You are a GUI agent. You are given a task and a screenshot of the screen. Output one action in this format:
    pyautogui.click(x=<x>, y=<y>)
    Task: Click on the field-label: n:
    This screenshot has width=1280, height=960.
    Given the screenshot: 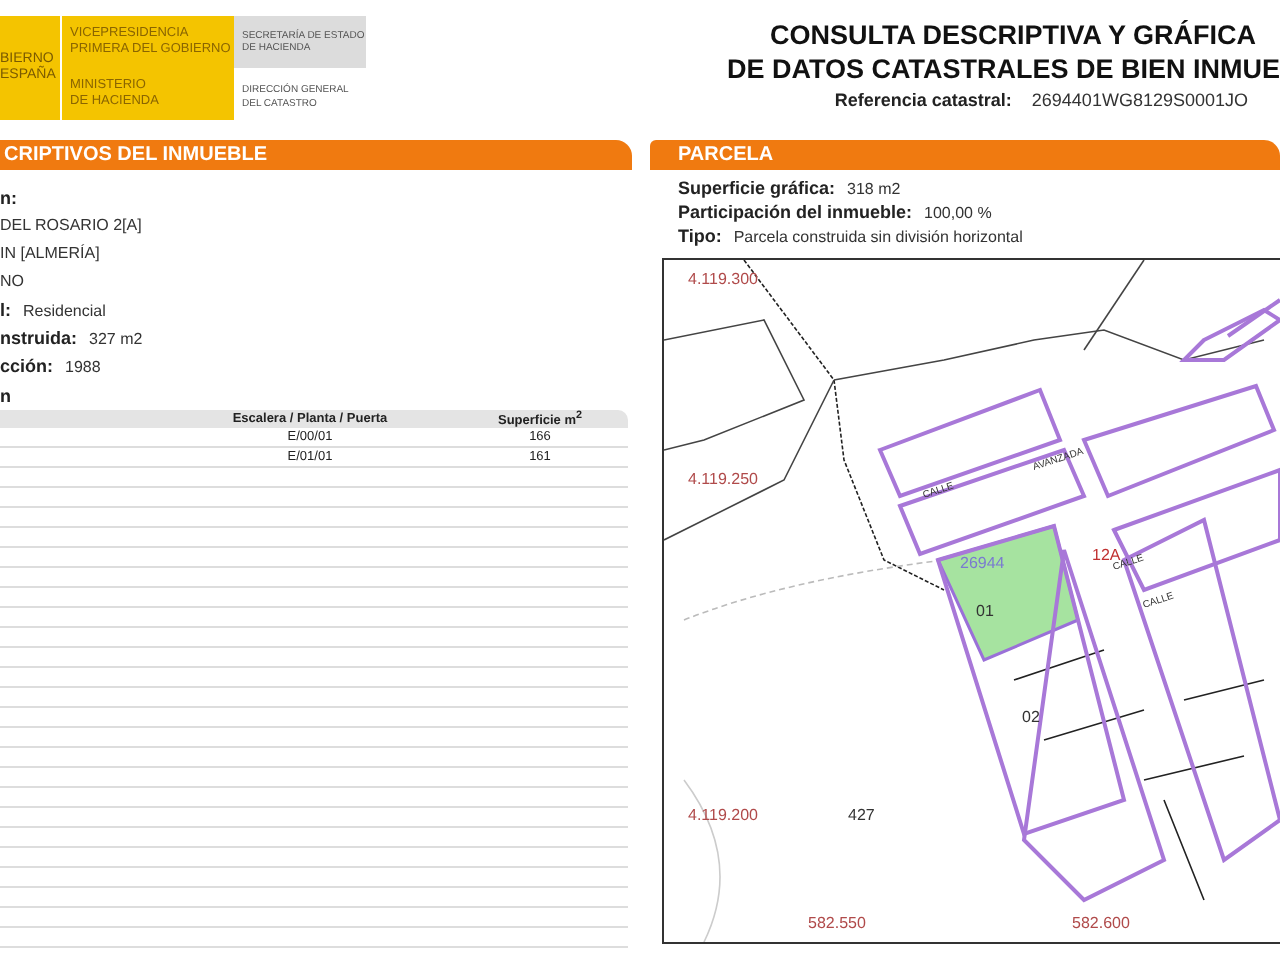 What is the action you would take?
    pyautogui.click(x=8, y=198)
    